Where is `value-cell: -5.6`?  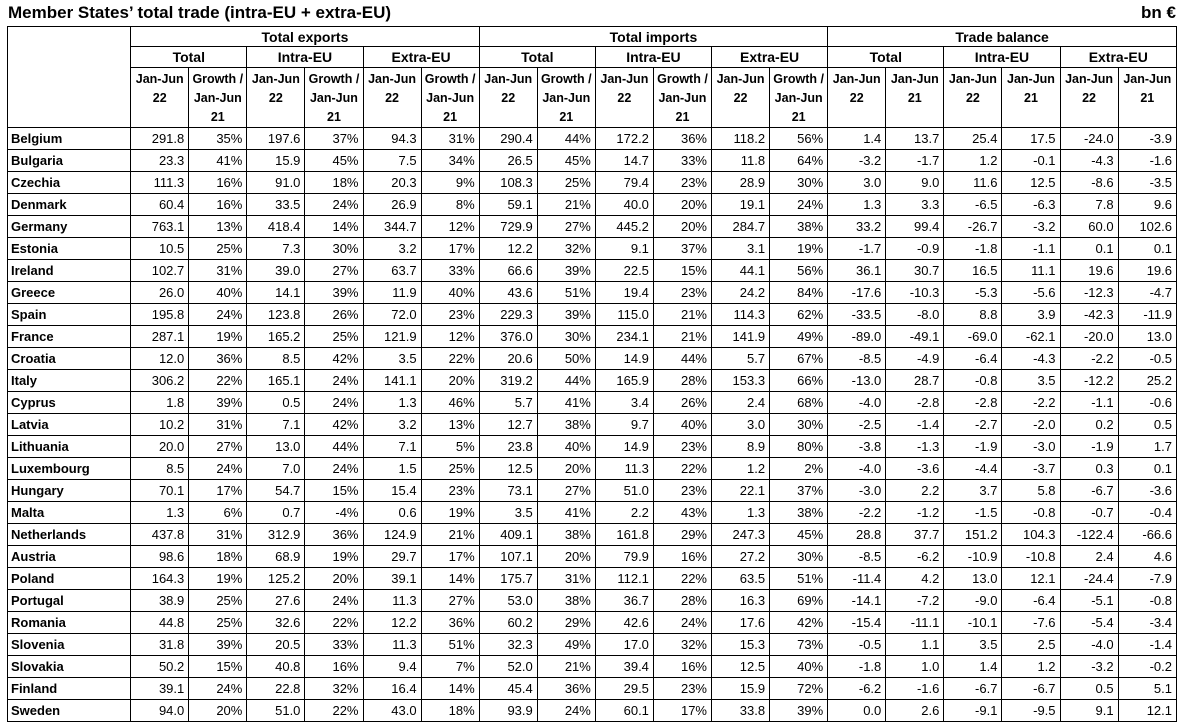 value-cell: -5.6 is located at coordinates (1031, 292).